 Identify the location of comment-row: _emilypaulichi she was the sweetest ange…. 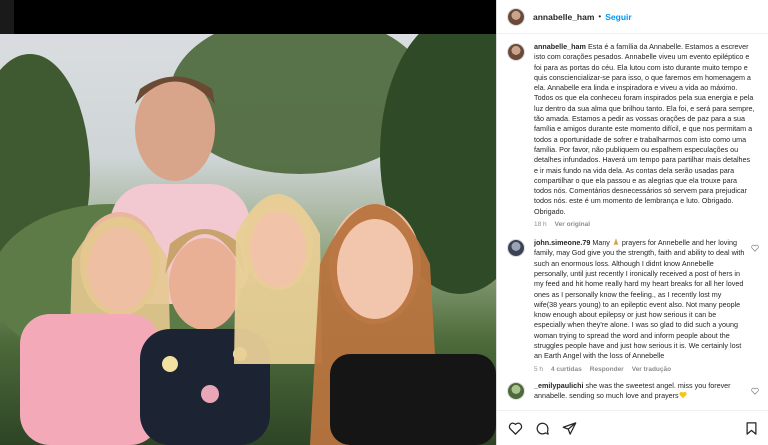
(633, 391).